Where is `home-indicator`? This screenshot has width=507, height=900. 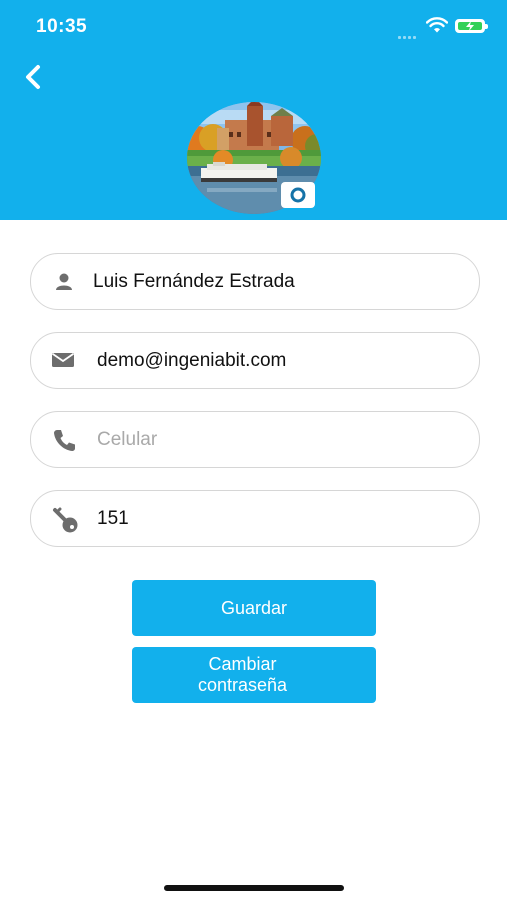
home-indicator is located at coordinates (254, 888).